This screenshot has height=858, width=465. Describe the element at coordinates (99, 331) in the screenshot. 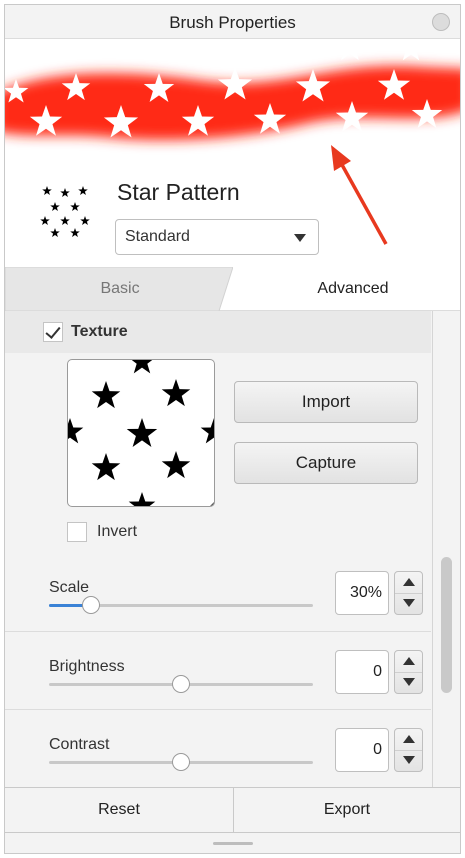

I see `texture-label: Texture` at that location.